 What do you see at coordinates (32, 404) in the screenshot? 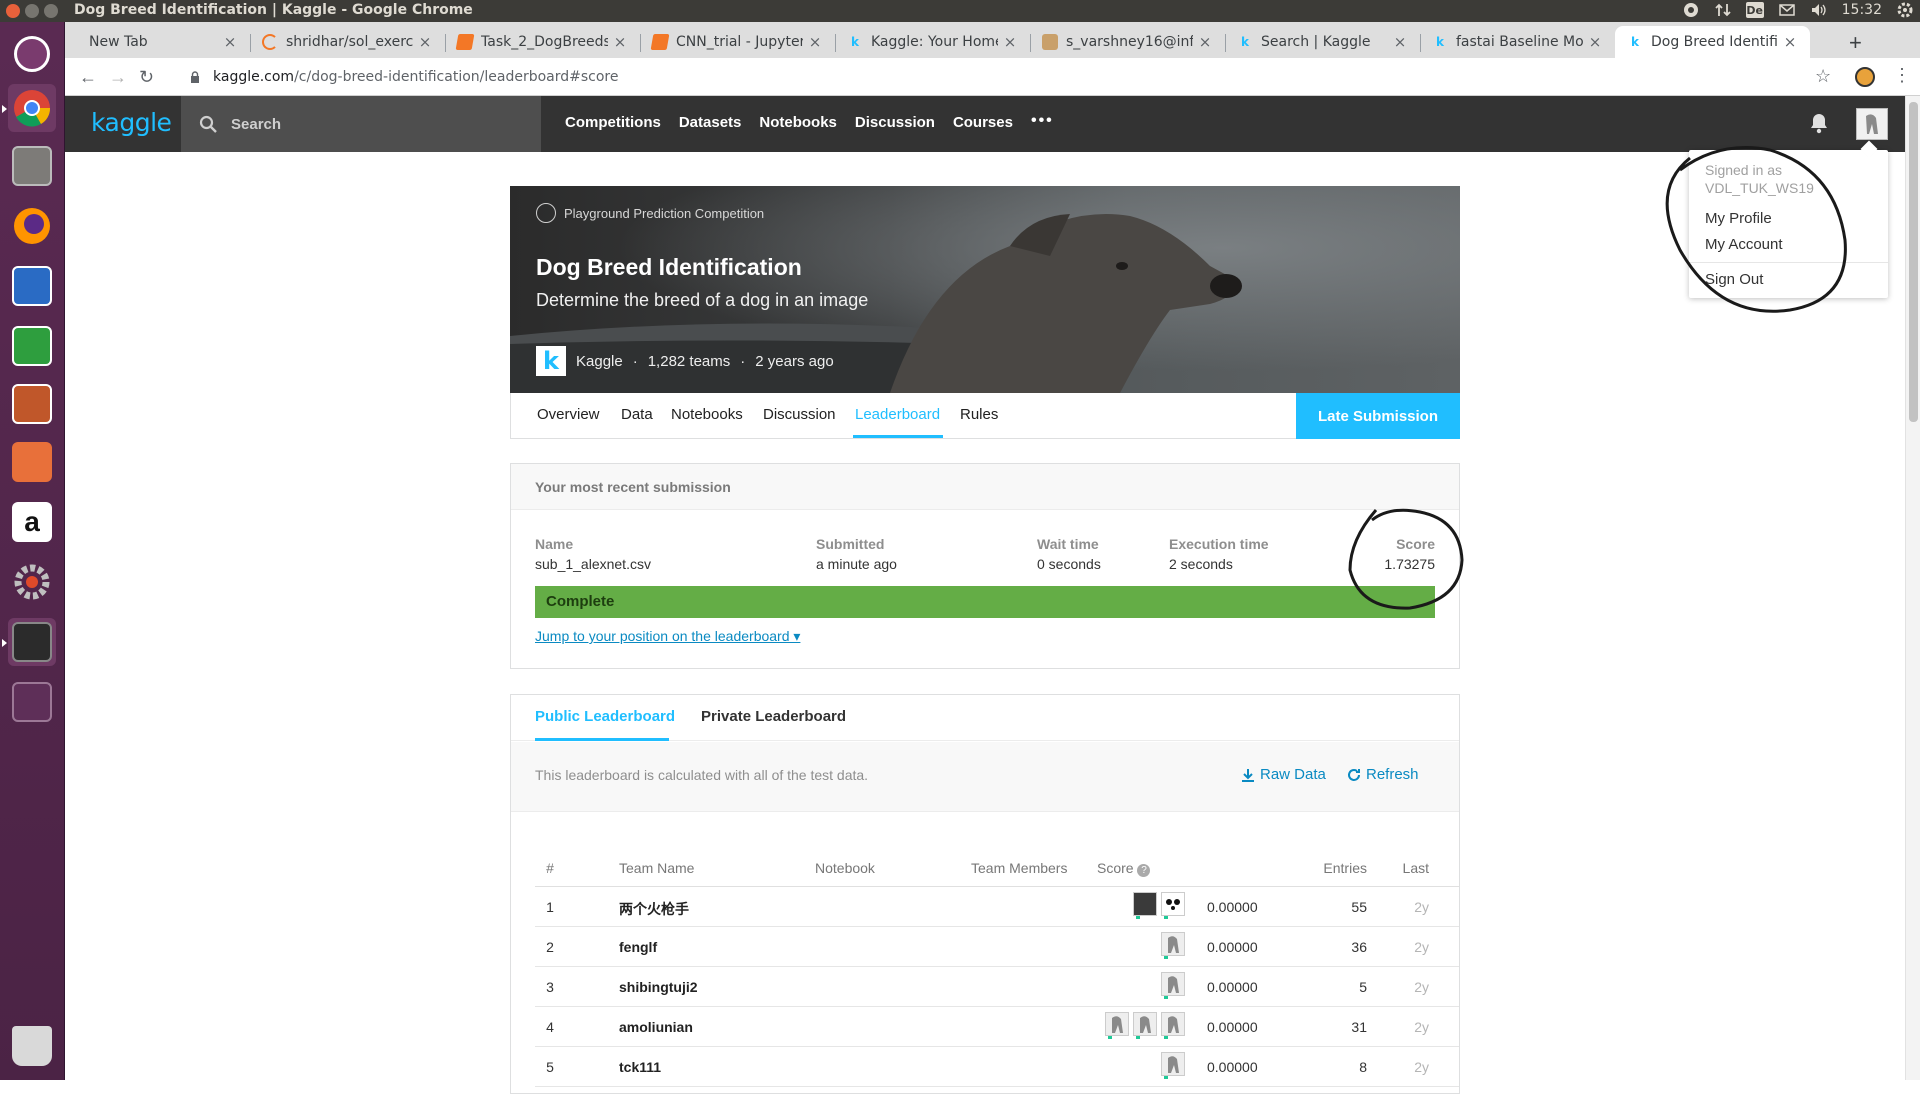
I see `impress-launcher-icon` at bounding box center [32, 404].